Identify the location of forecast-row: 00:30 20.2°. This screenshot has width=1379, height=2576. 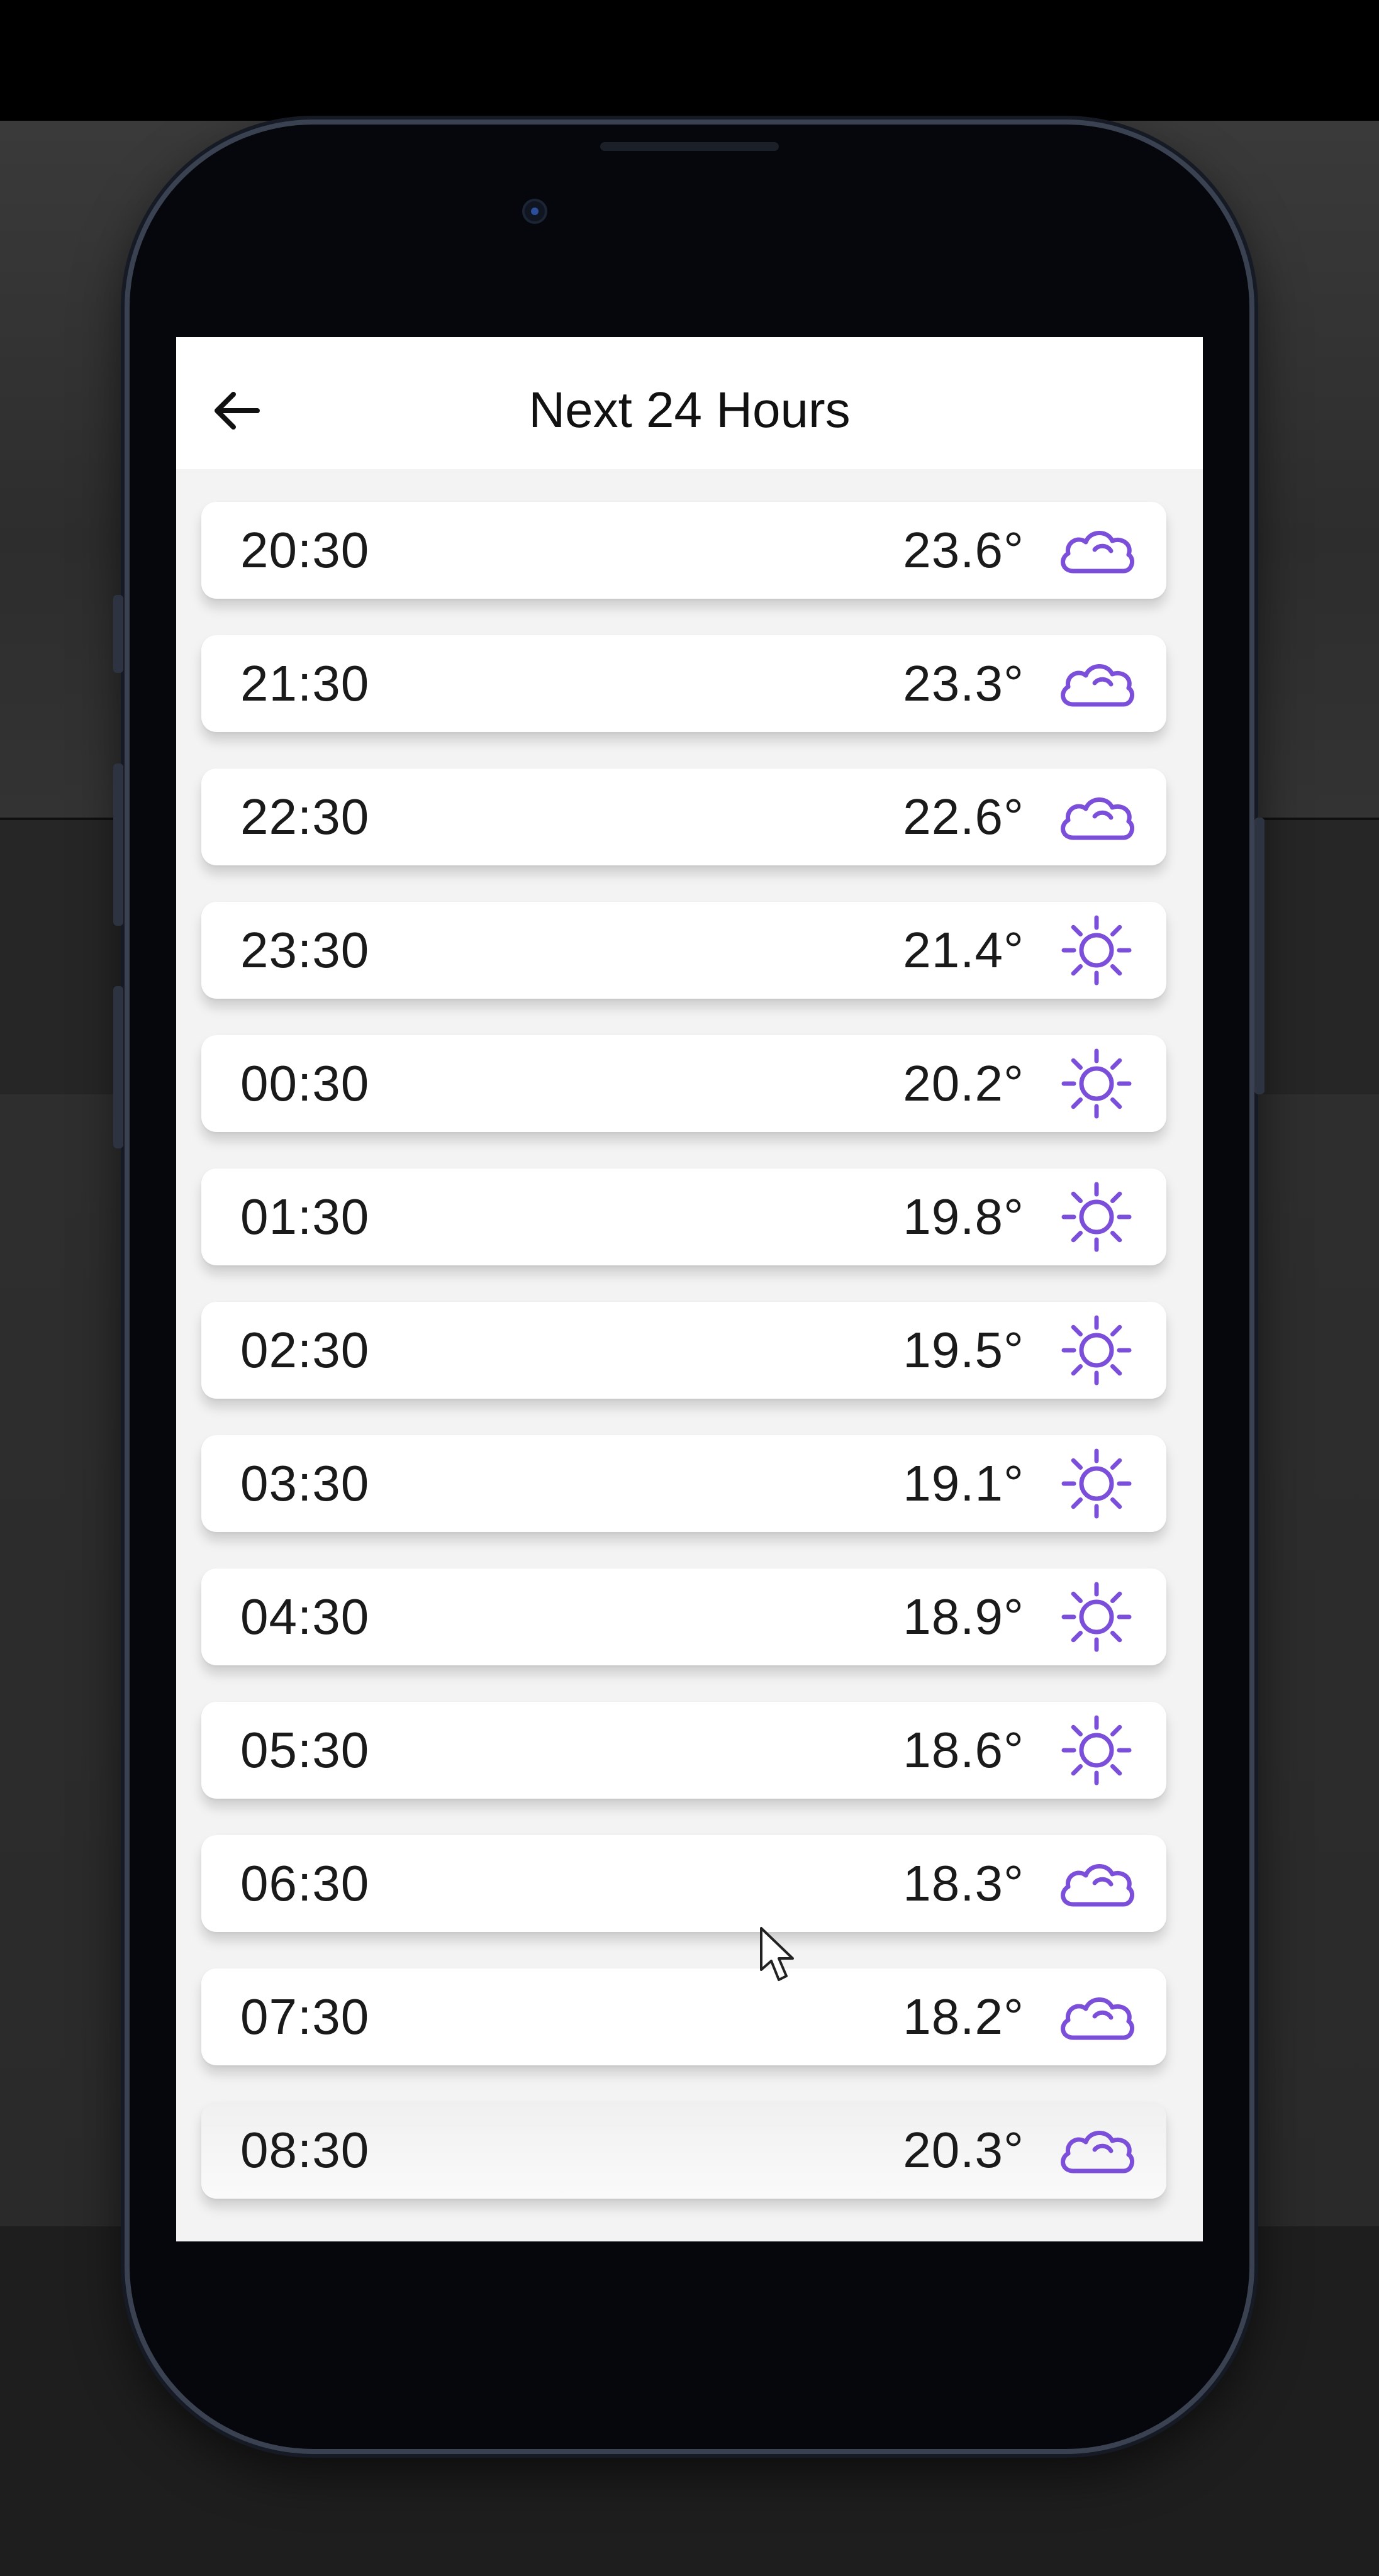
(683, 1083).